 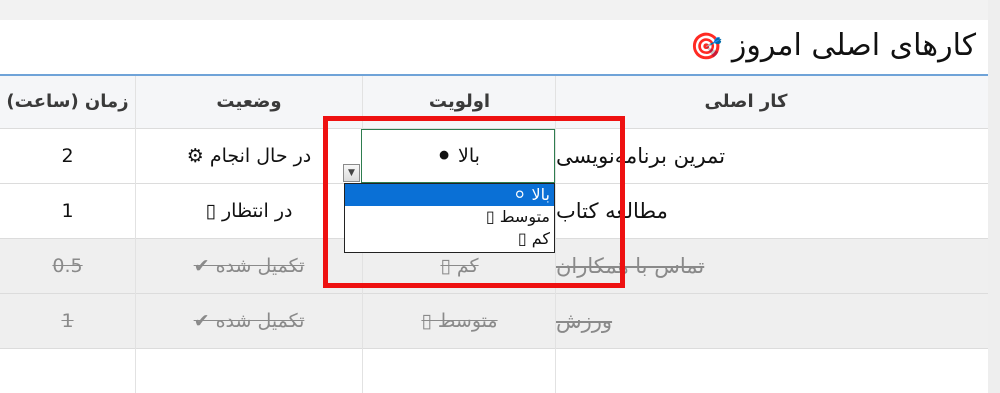 What do you see at coordinates (249, 101) in the screenshot?
I see `header-status: وضعیت` at bounding box center [249, 101].